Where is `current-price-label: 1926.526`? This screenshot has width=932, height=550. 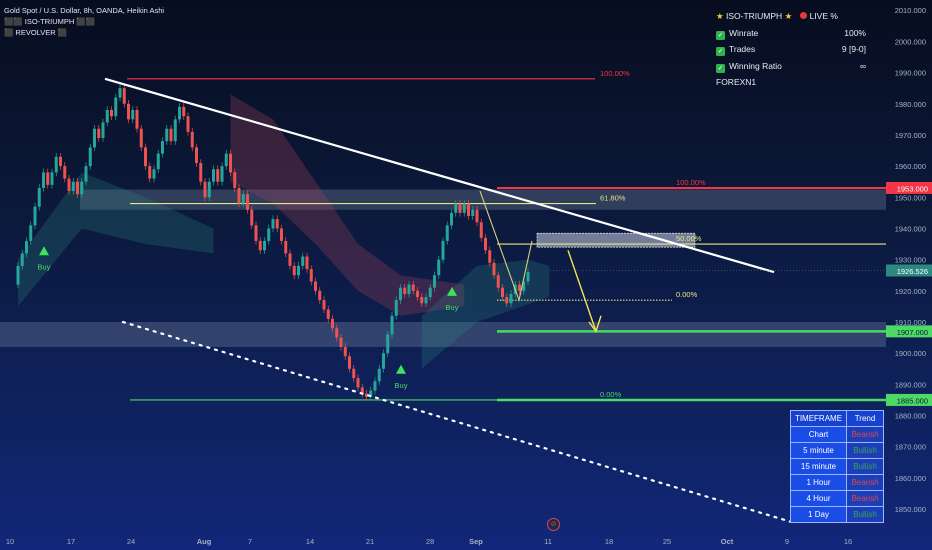 current-price-label: 1926.526 is located at coordinates (912, 271).